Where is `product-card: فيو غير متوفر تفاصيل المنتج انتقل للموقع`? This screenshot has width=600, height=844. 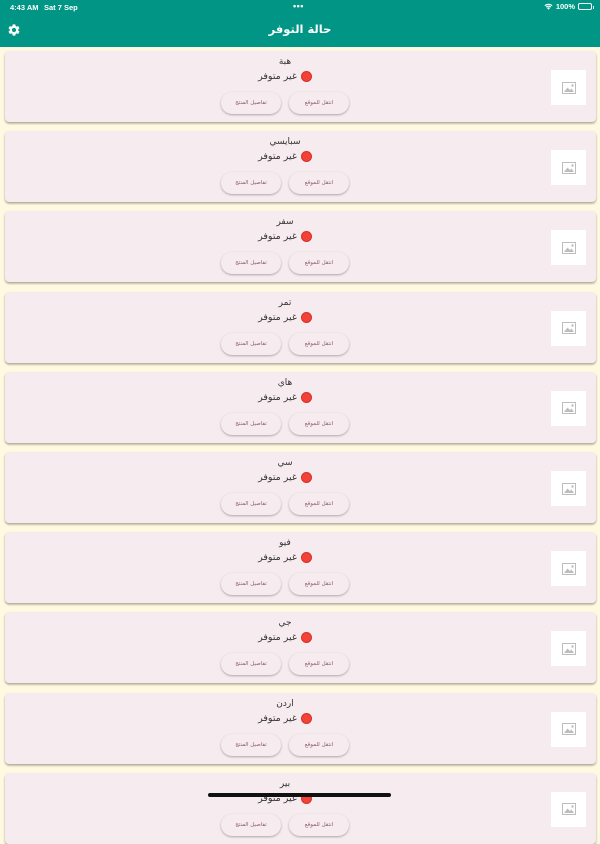 product-card: فيو غير متوفر تفاصيل المنتج انتقل للموقع is located at coordinates (300, 568).